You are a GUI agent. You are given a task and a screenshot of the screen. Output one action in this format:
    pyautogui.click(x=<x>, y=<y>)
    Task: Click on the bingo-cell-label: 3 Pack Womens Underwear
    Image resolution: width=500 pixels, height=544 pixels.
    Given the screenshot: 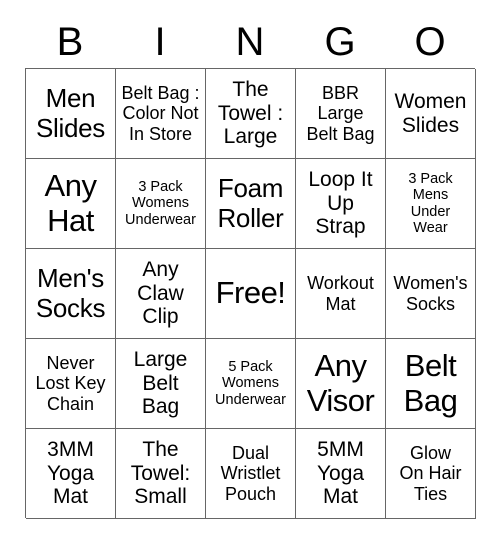 What is the action you would take?
    pyautogui.click(x=160, y=203)
    